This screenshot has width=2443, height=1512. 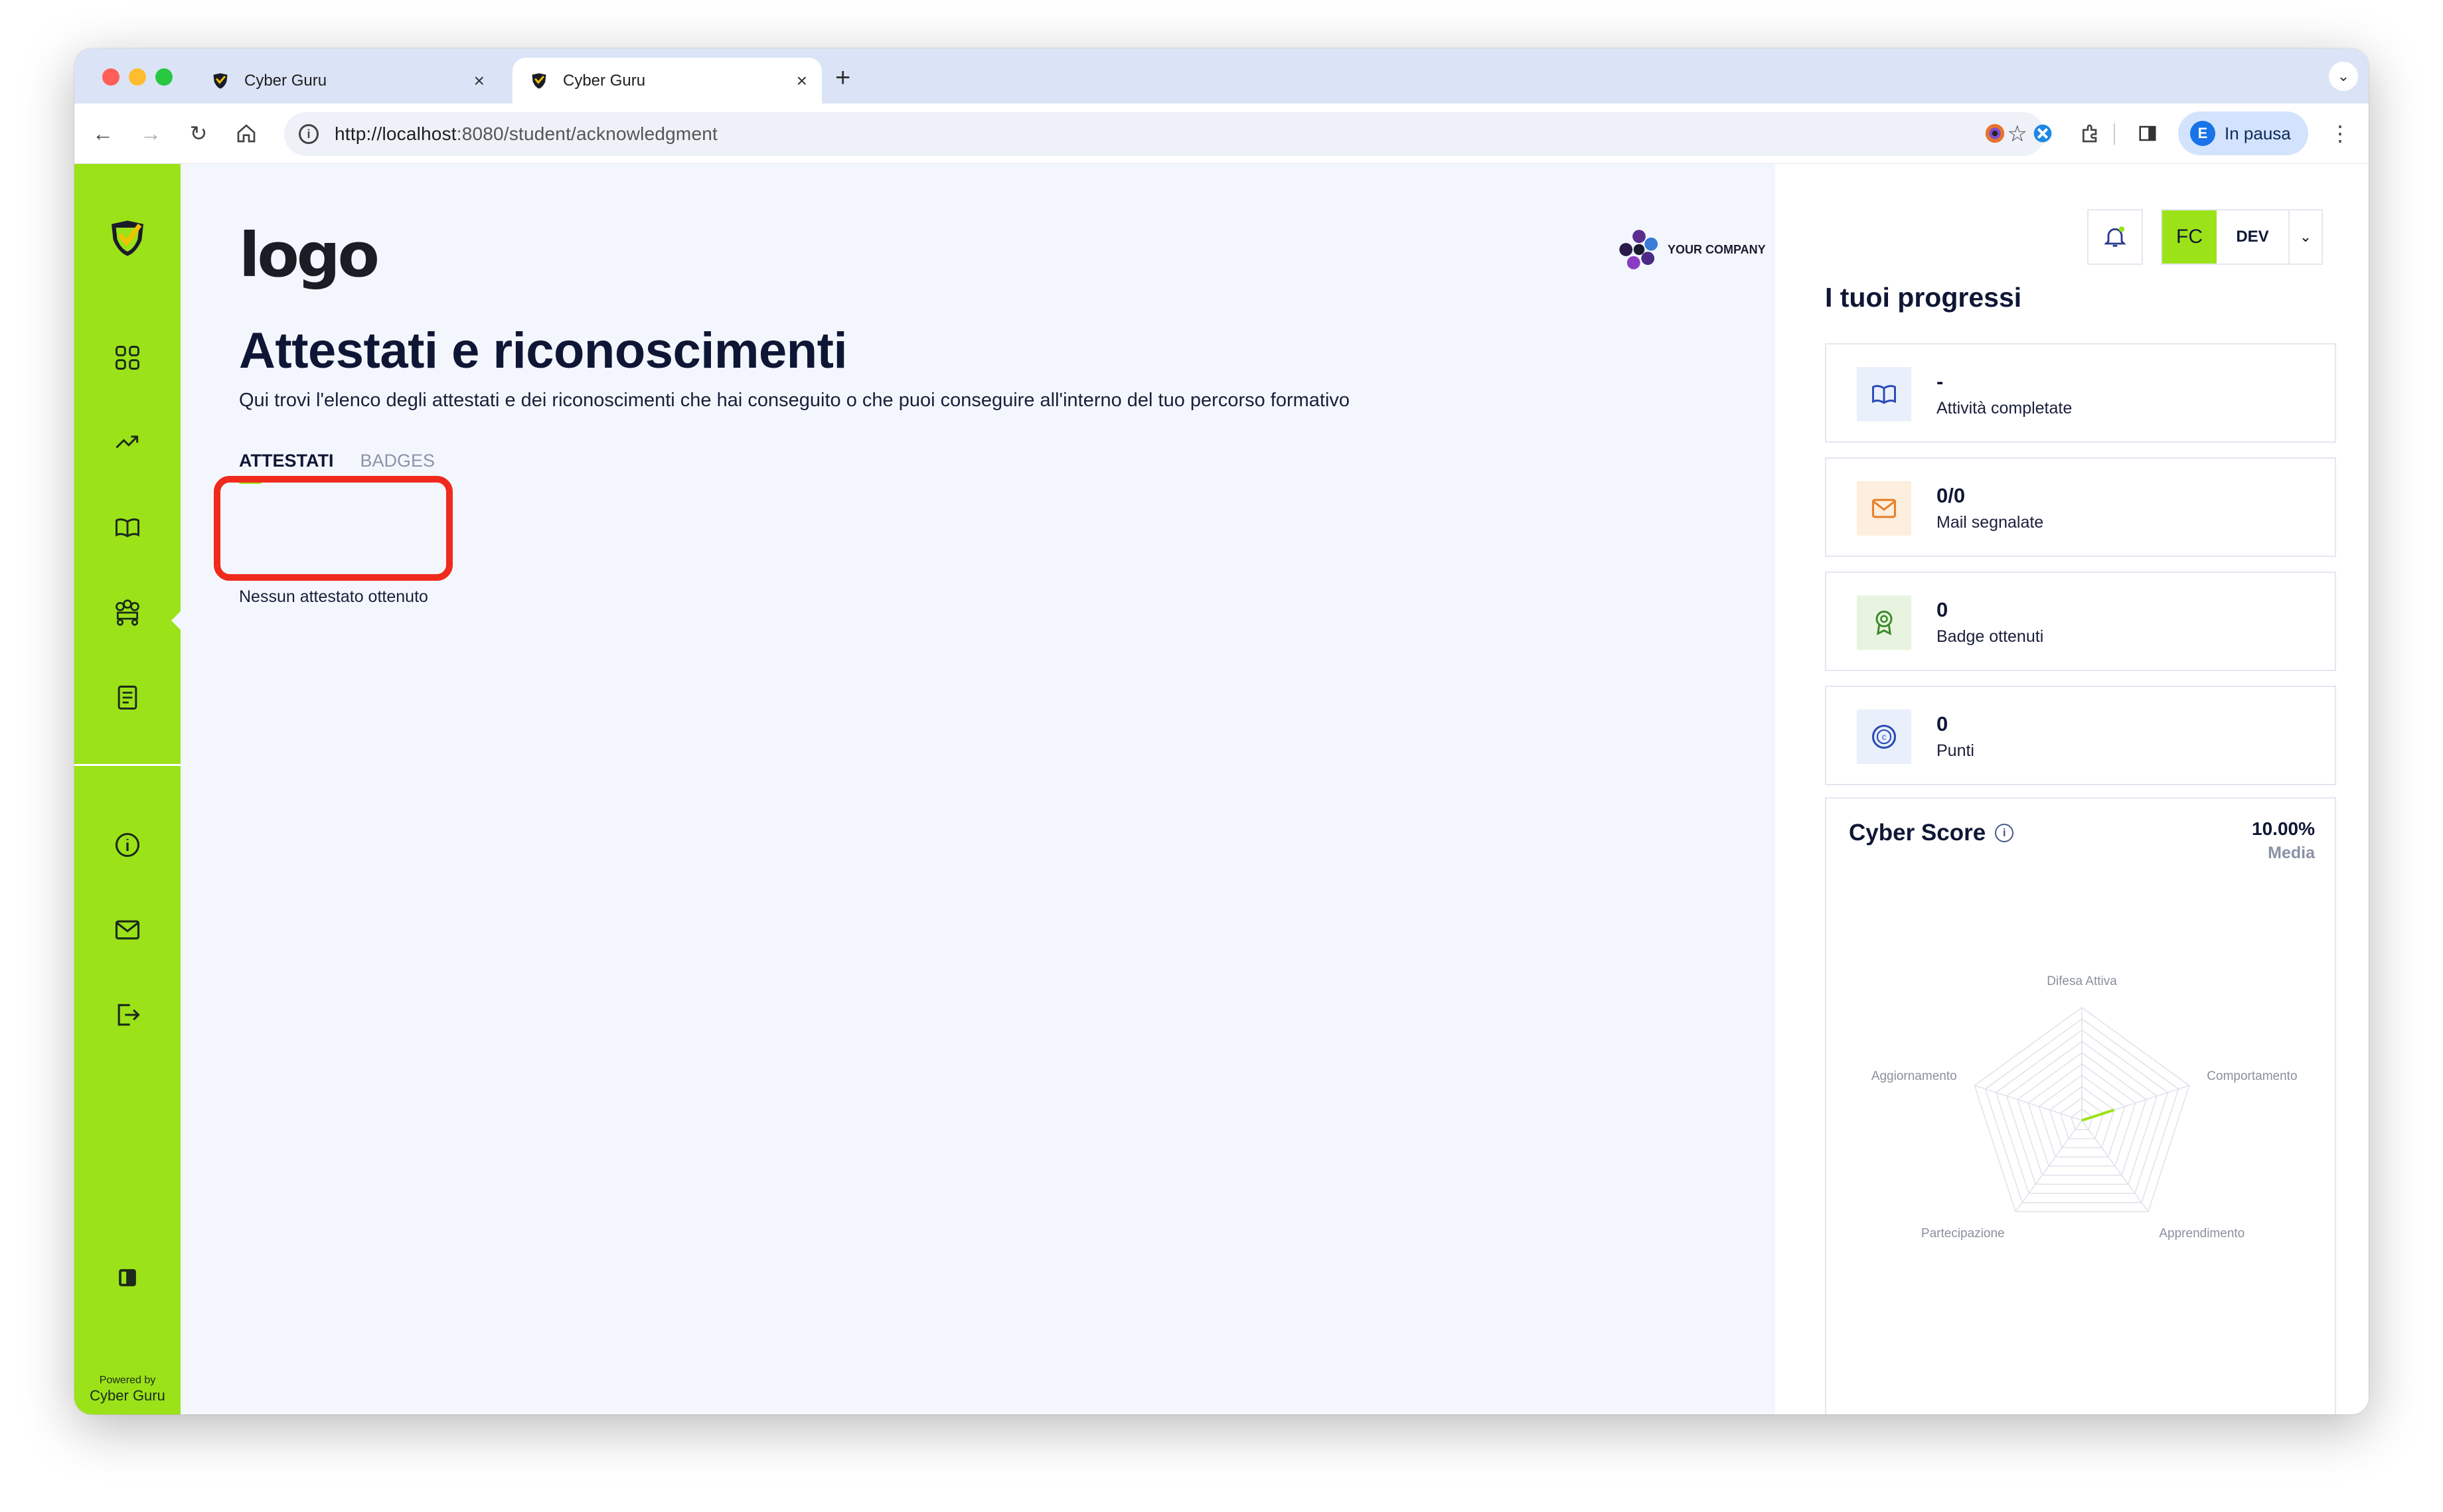 I want to click on user-menu: FC DEV ⌄, so click(x=2242, y=237).